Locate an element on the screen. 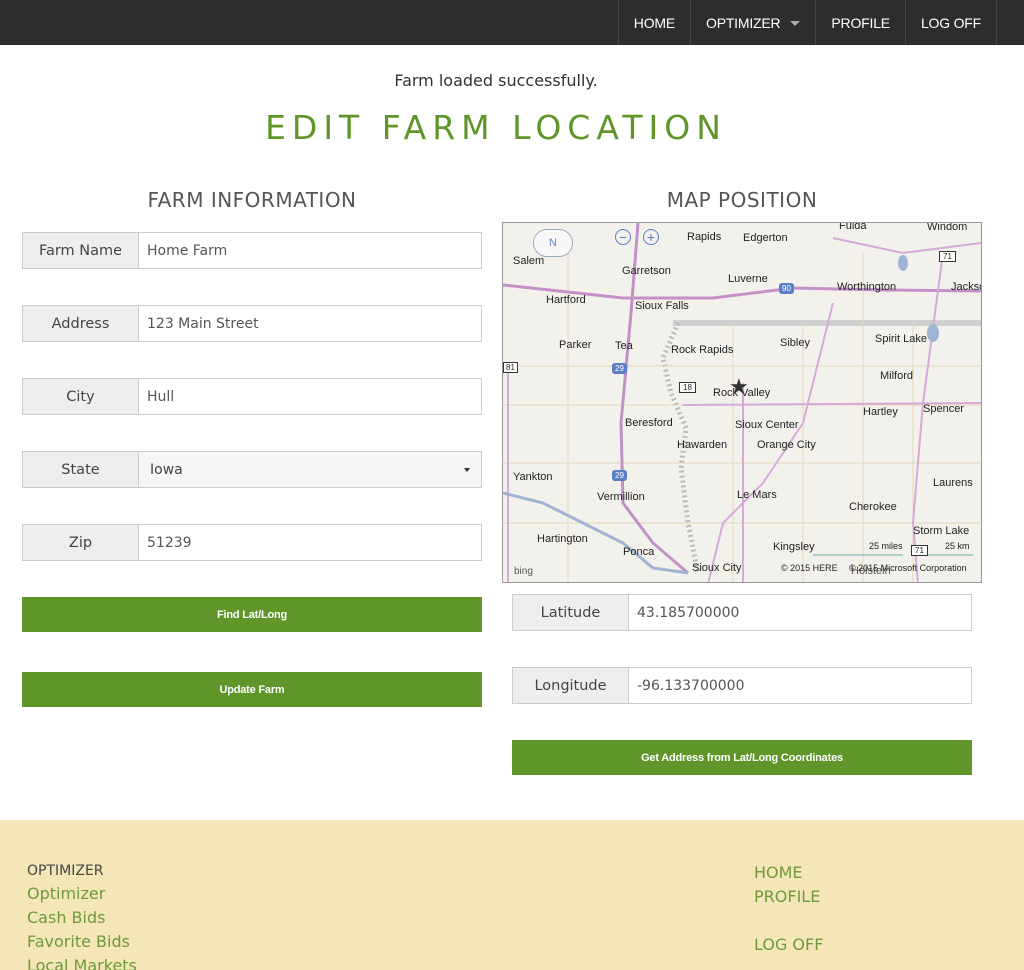 The height and width of the screenshot is (970, 1024). footer-link-home: HOME is located at coordinates (778, 872).